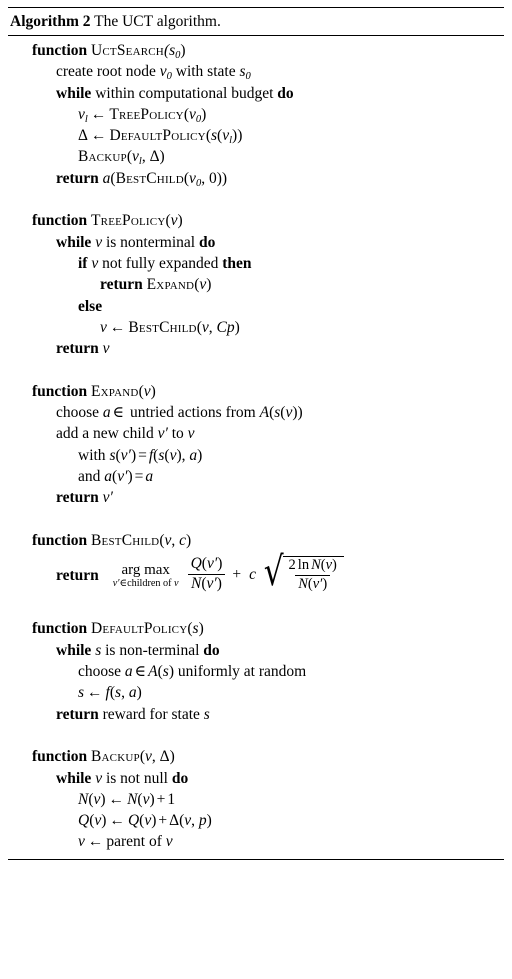 This screenshot has width=512, height=979. What do you see at coordinates (256, 93) in the screenshot?
I see `line-while-budget: while within computational budget do` at bounding box center [256, 93].